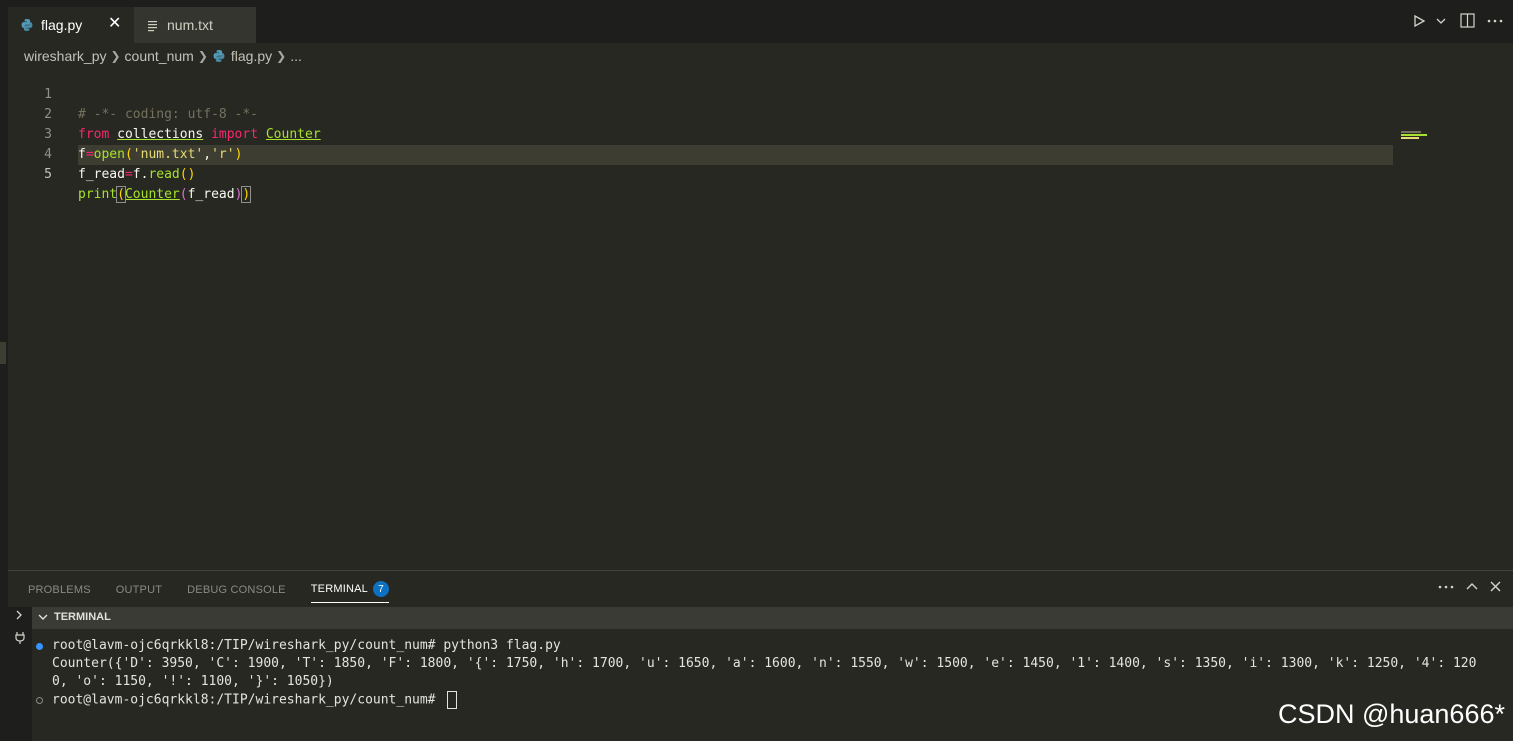 The width and height of the screenshot is (1513, 741). What do you see at coordinates (140, 174) in the screenshot?
I see `code-object: f.` at bounding box center [140, 174].